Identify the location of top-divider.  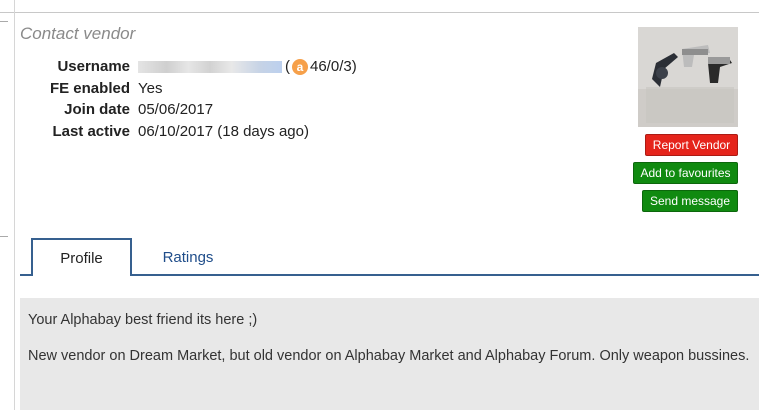
(379, 12).